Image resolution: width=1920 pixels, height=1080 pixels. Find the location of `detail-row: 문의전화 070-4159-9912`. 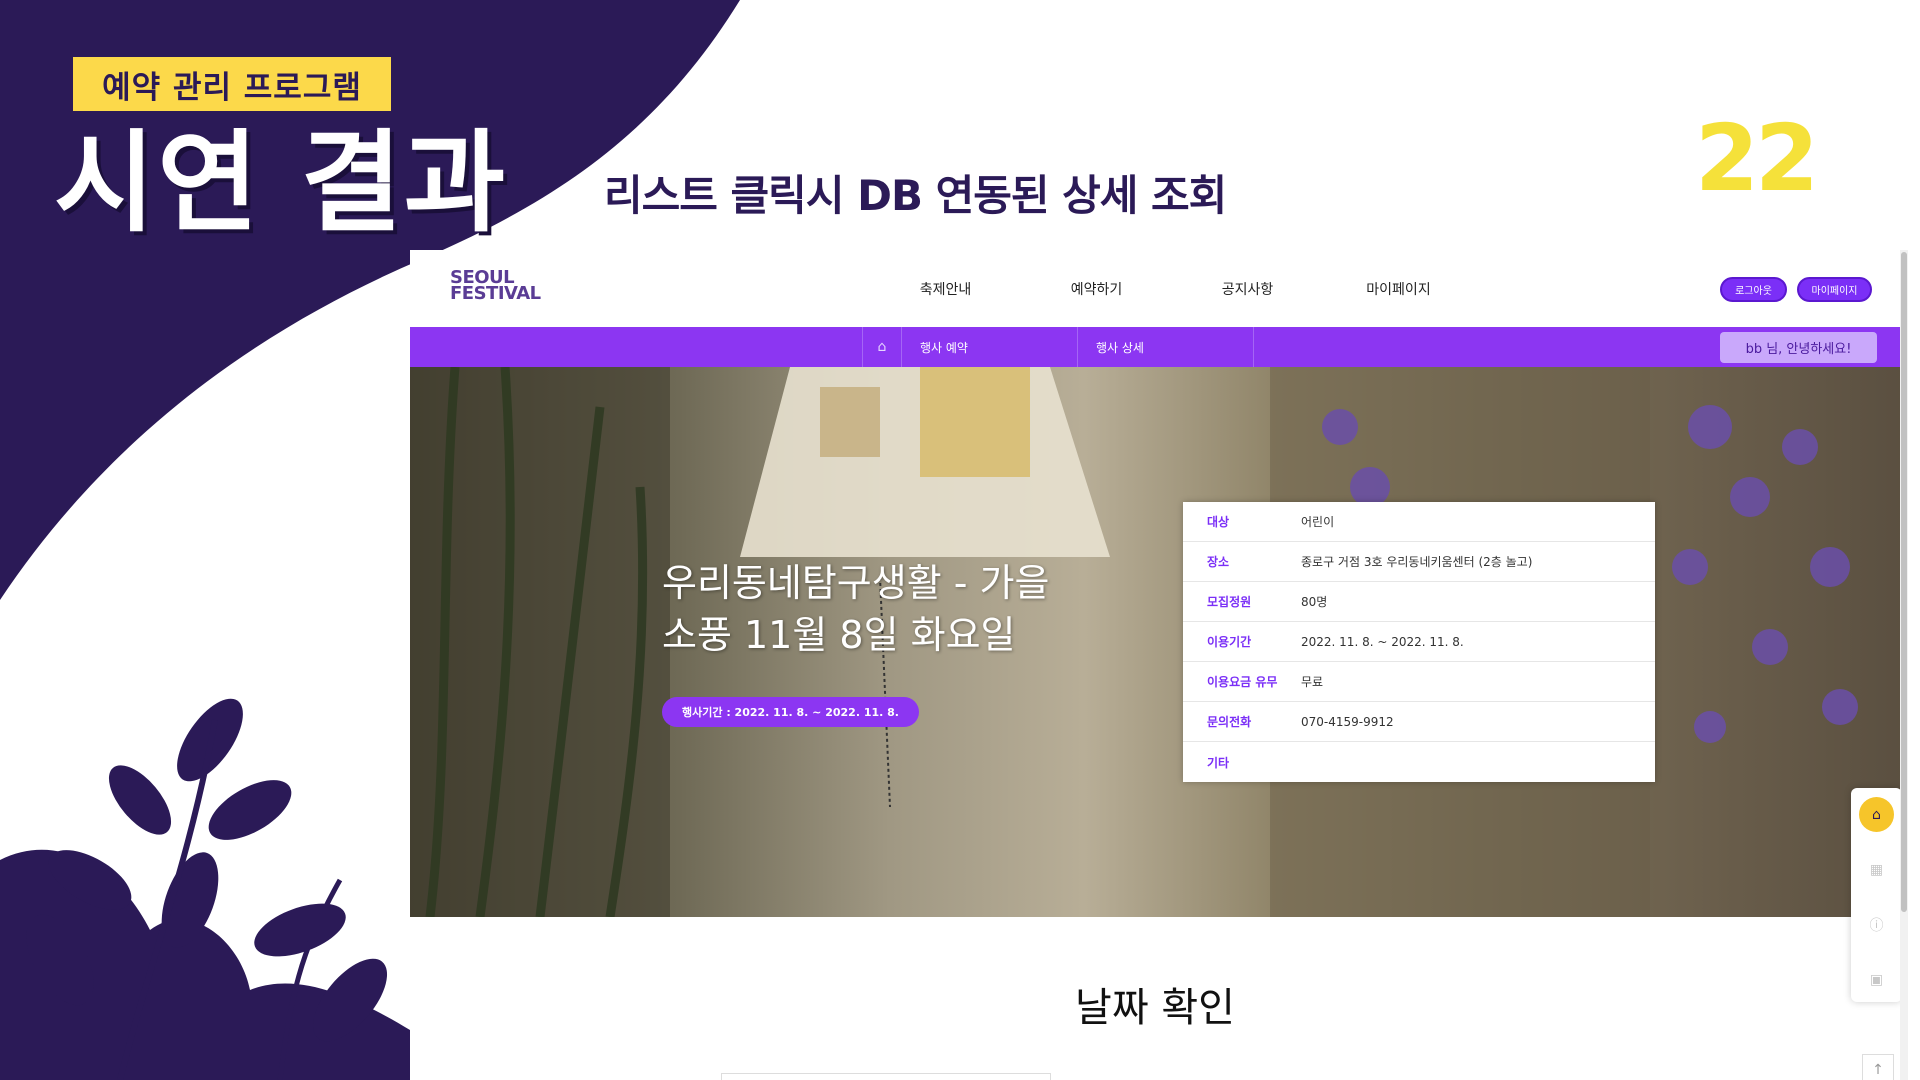

detail-row: 문의전화 070-4159-9912 is located at coordinates (1419, 722).